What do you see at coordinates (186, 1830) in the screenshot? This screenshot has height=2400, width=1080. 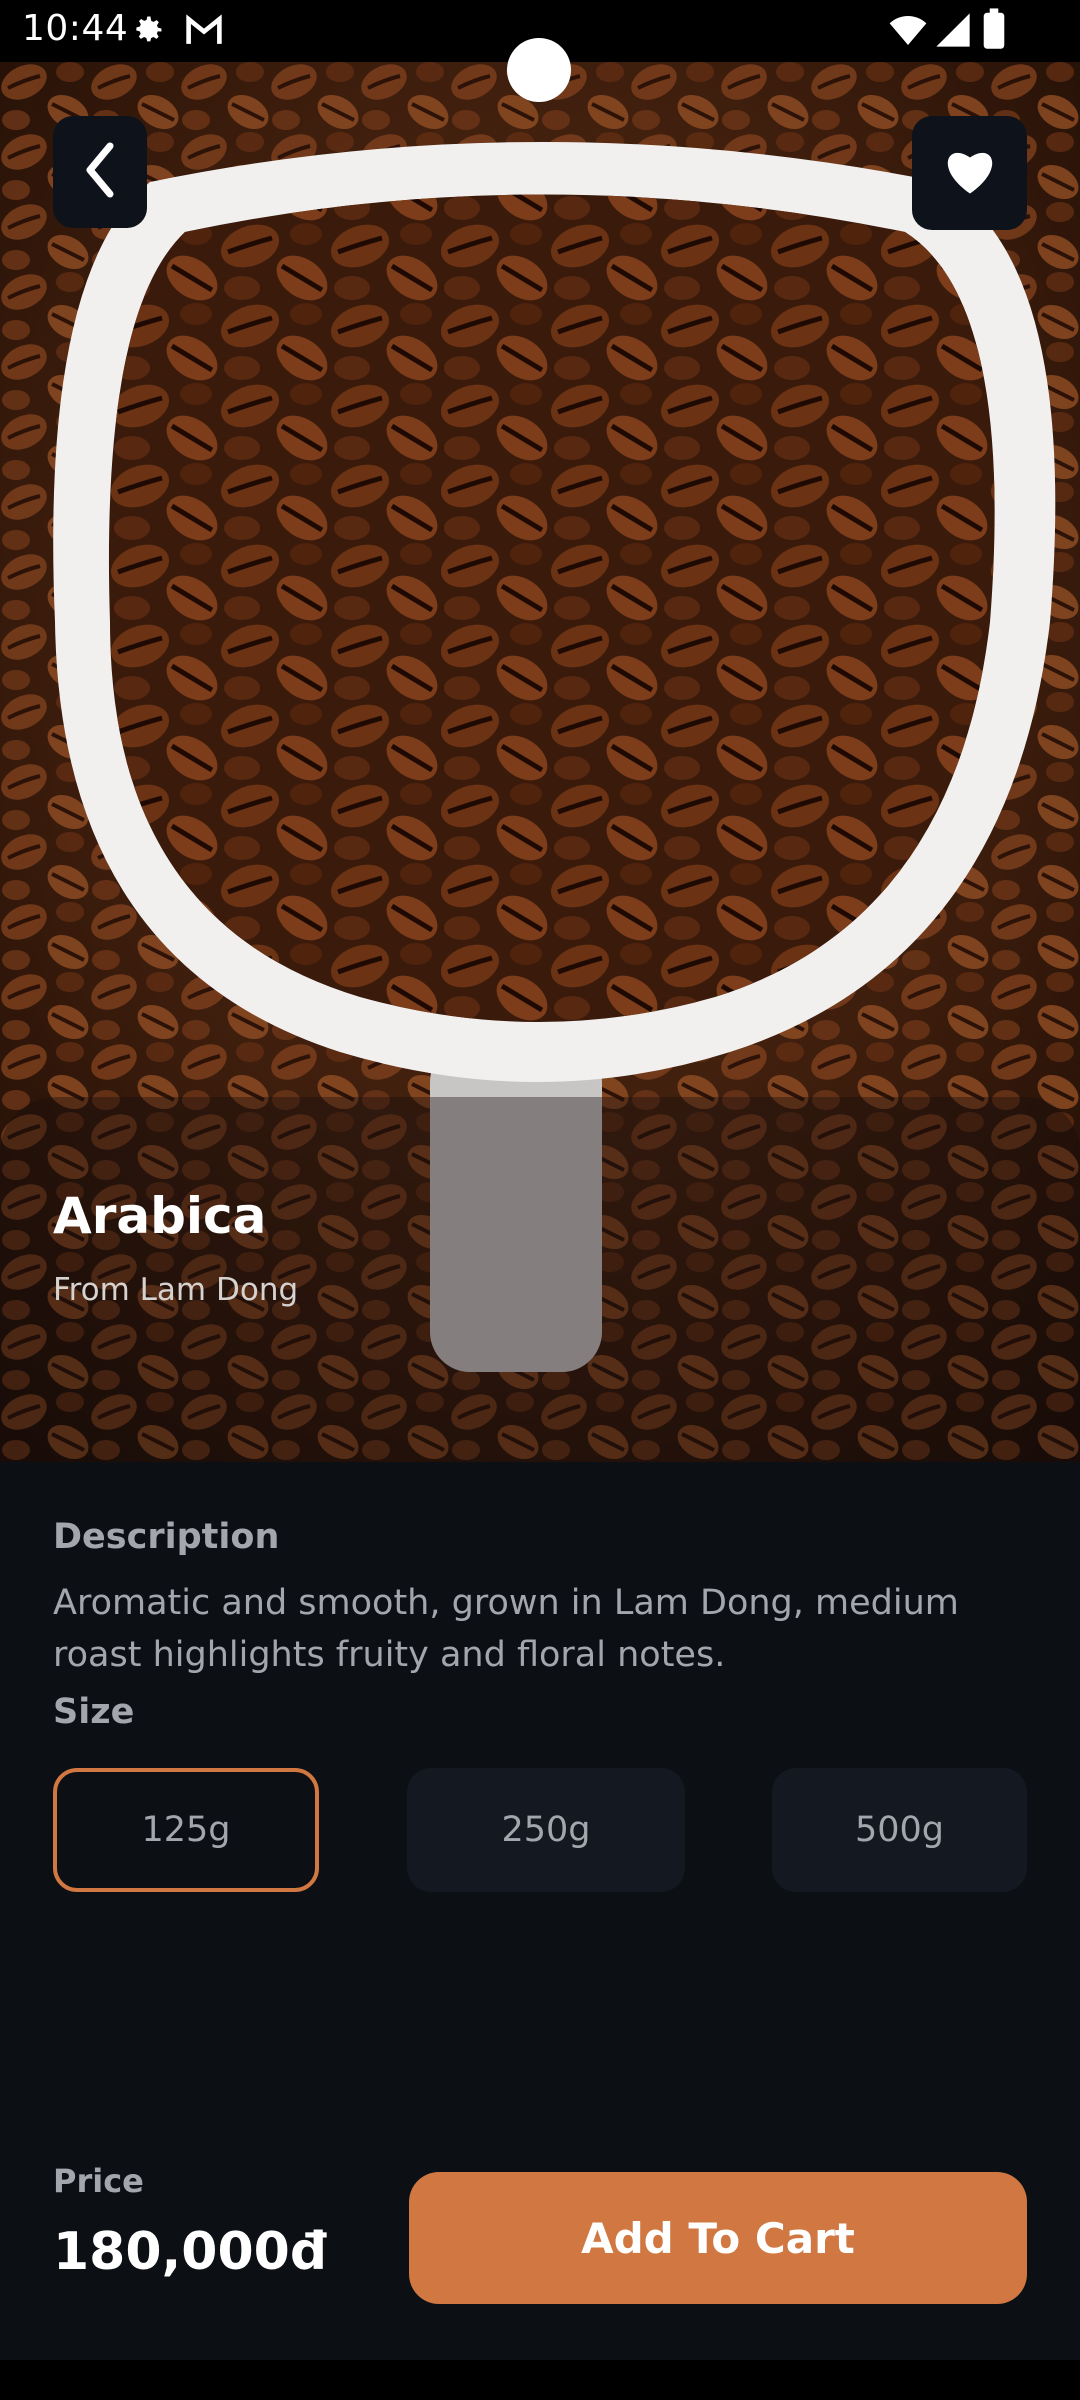 I see `size-option-125g: 125g` at bounding box center [186, 1830].